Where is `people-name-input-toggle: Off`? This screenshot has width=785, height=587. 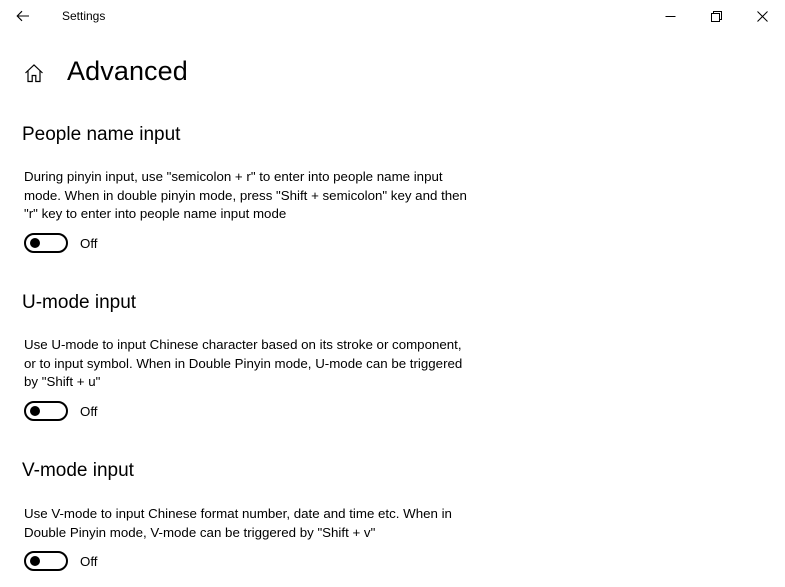 people-name-input-toggle: Off is located at coordinates (61, 243).